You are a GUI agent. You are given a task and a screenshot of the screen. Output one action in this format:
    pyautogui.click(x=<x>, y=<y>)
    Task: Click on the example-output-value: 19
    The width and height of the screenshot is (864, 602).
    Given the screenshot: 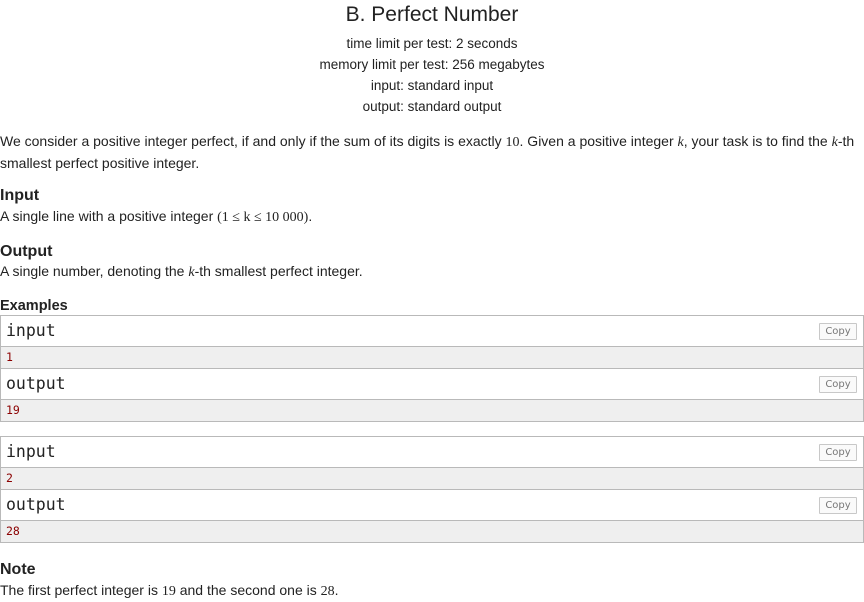 What is the action you would take?
    pyautogui.click(x=432, y=410)
    